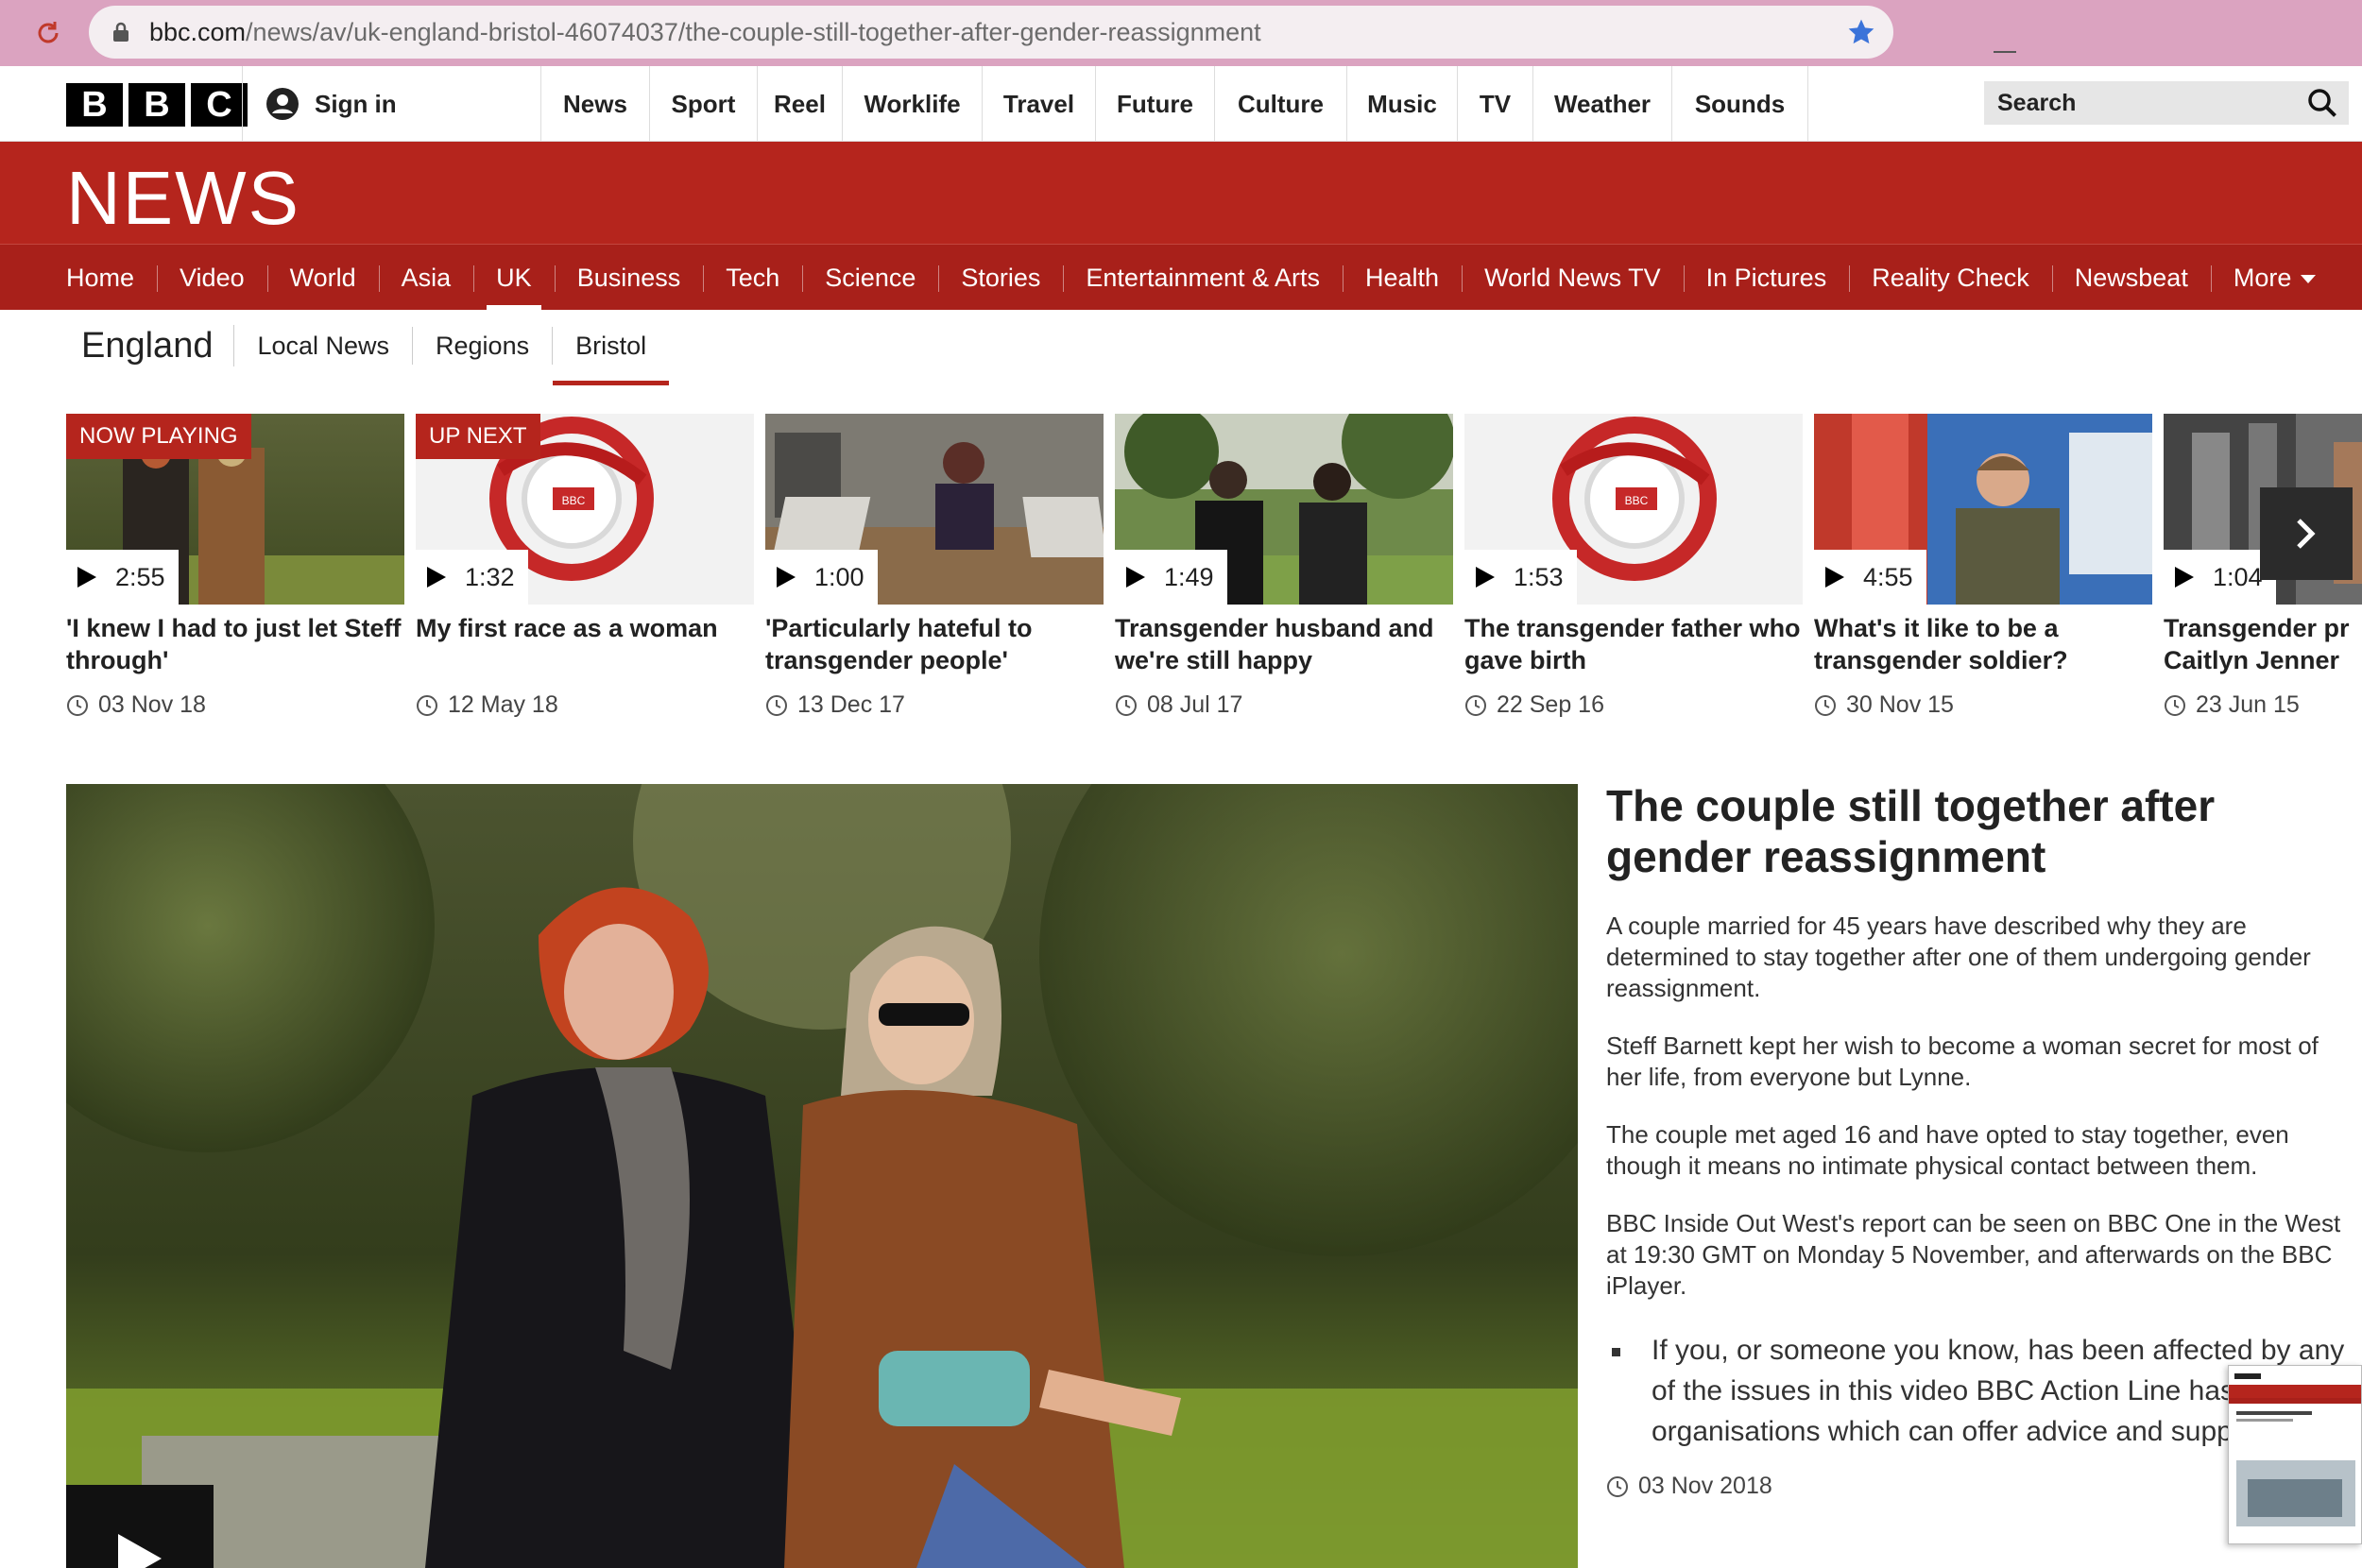  I want to click on duration-label: 4:55, so click(1870, 577).